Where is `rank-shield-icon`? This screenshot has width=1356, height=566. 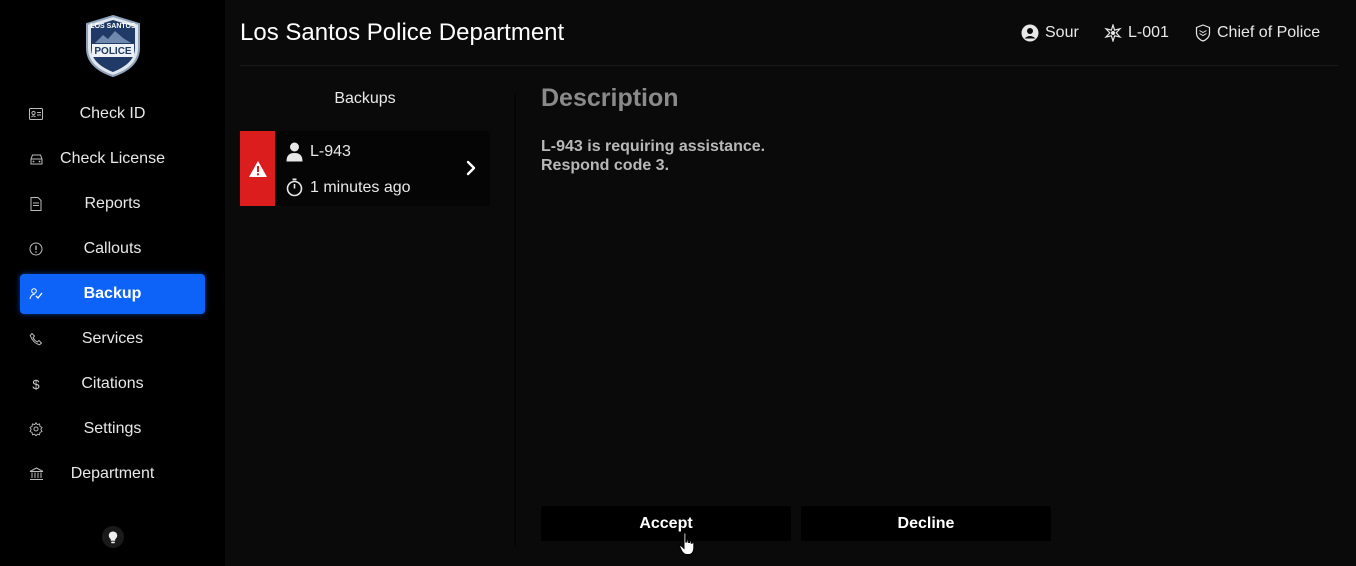 rank-shield-icon is located at coordinates (1203, 33).